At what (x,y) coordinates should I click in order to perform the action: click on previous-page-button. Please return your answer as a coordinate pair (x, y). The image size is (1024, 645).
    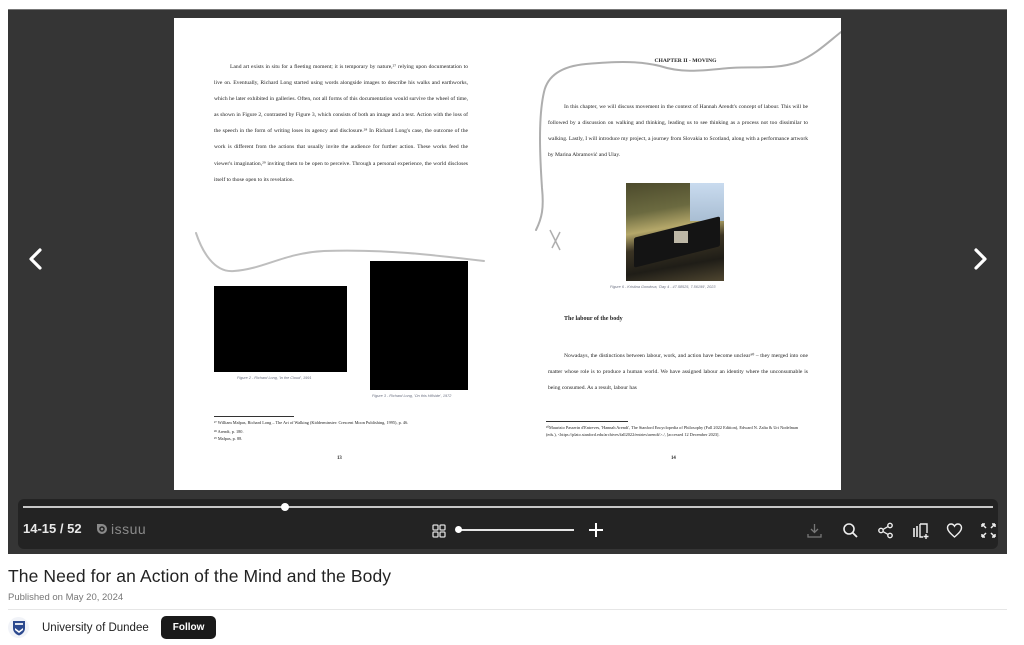
    Looking at the image, I should click on (36, 259).